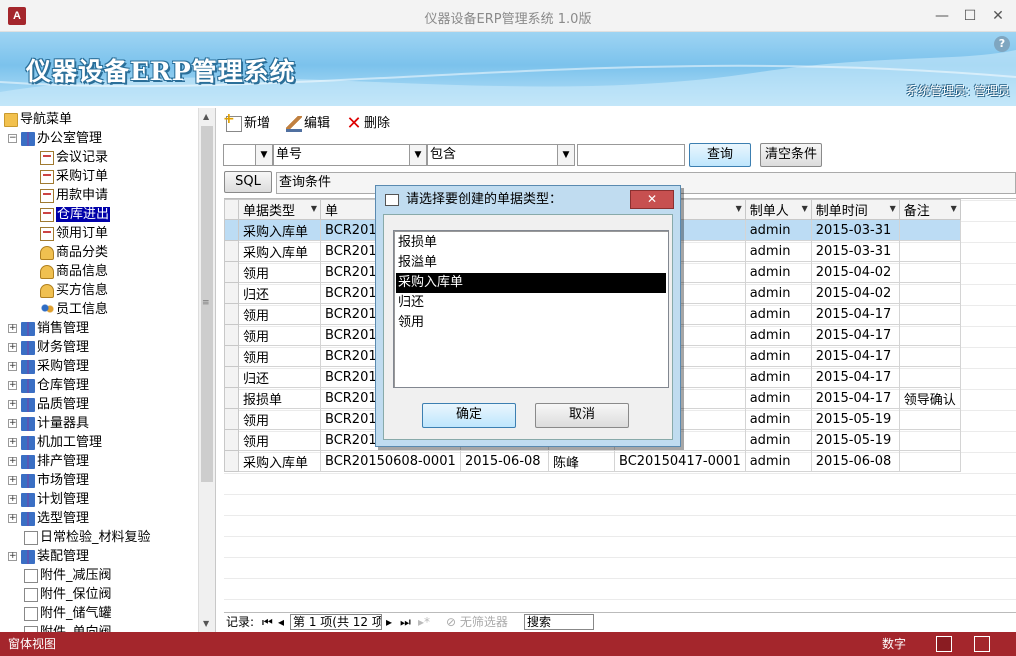  I want to click on col-header: 备注 ▼, so click(929, 209).